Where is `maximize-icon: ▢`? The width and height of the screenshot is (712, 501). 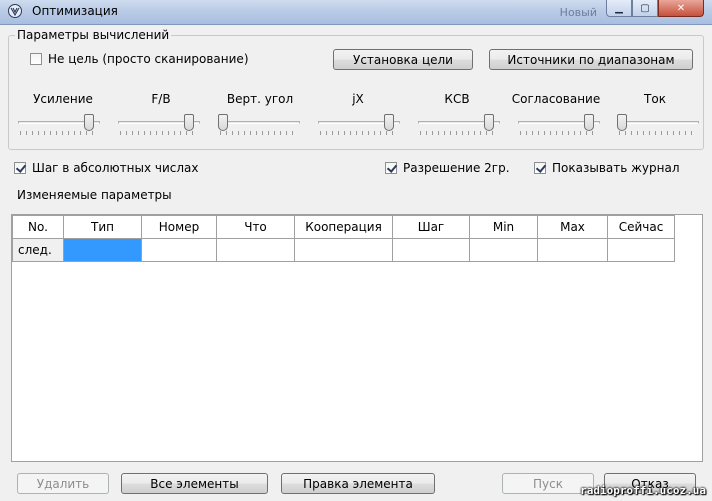 maximize-icon: ▢ is located at coordinates (645, 8).